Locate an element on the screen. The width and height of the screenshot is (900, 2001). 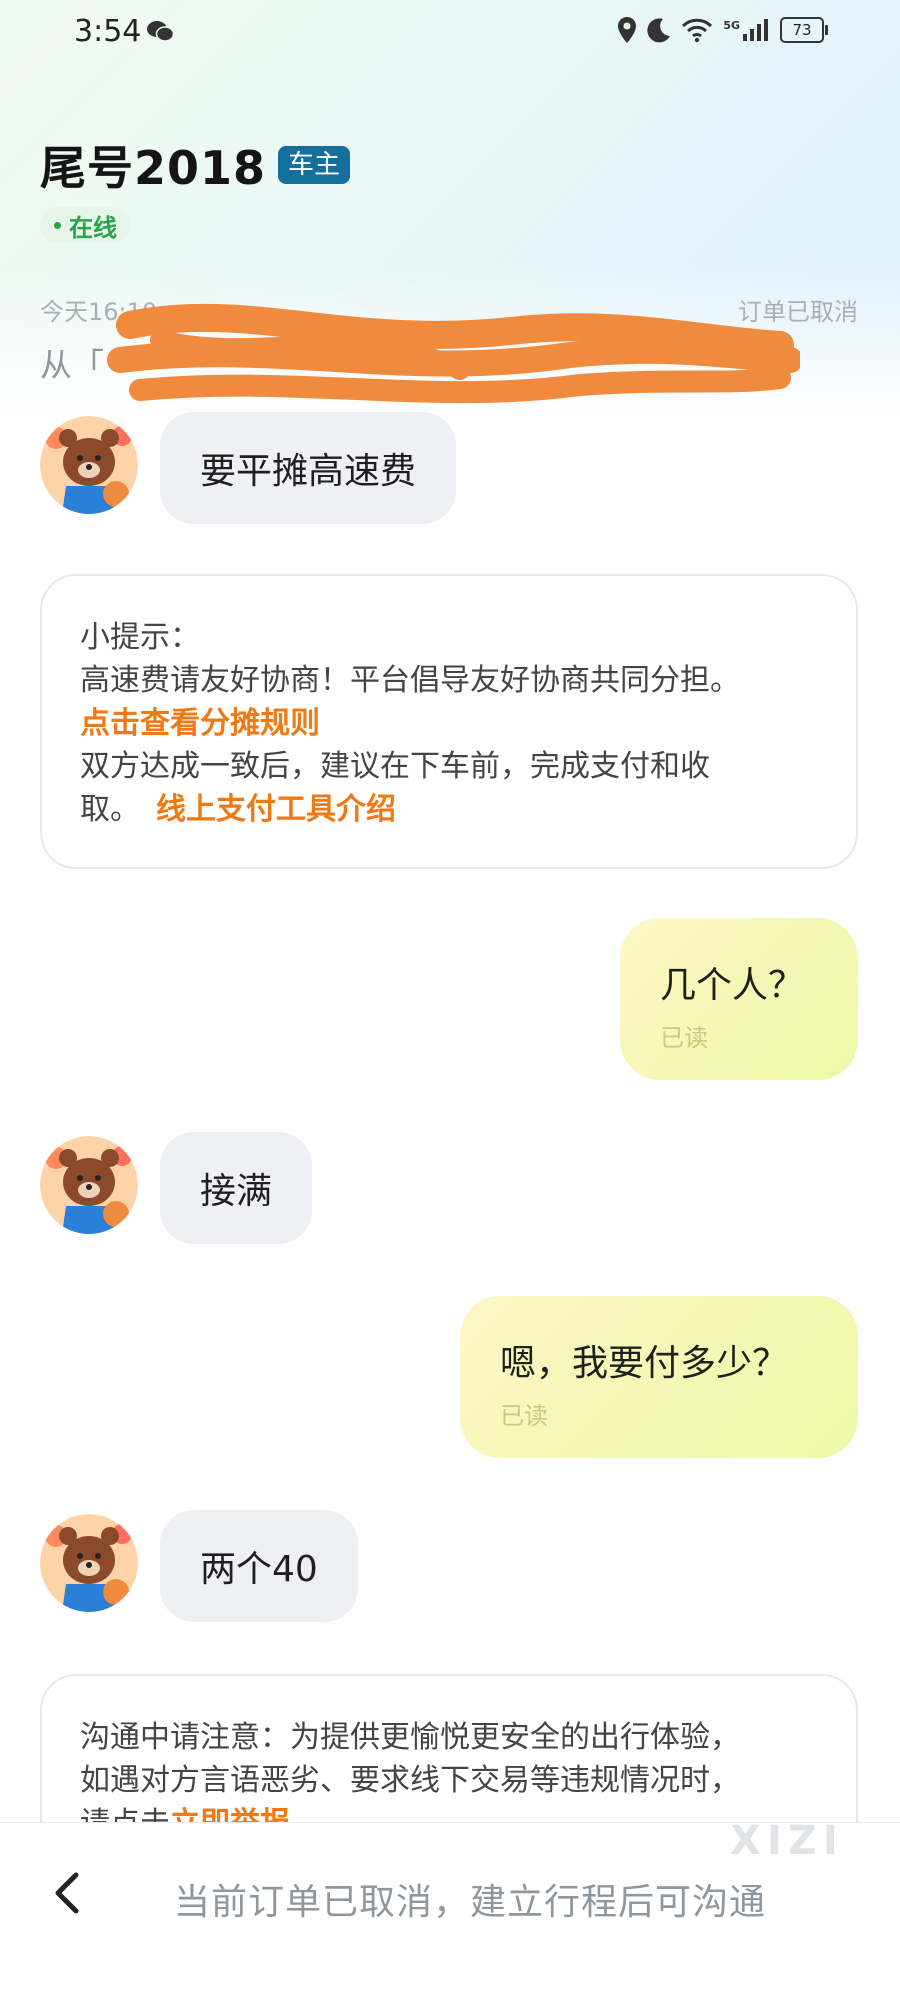
back-arrow-icon is located at coordinates (68, 1893).